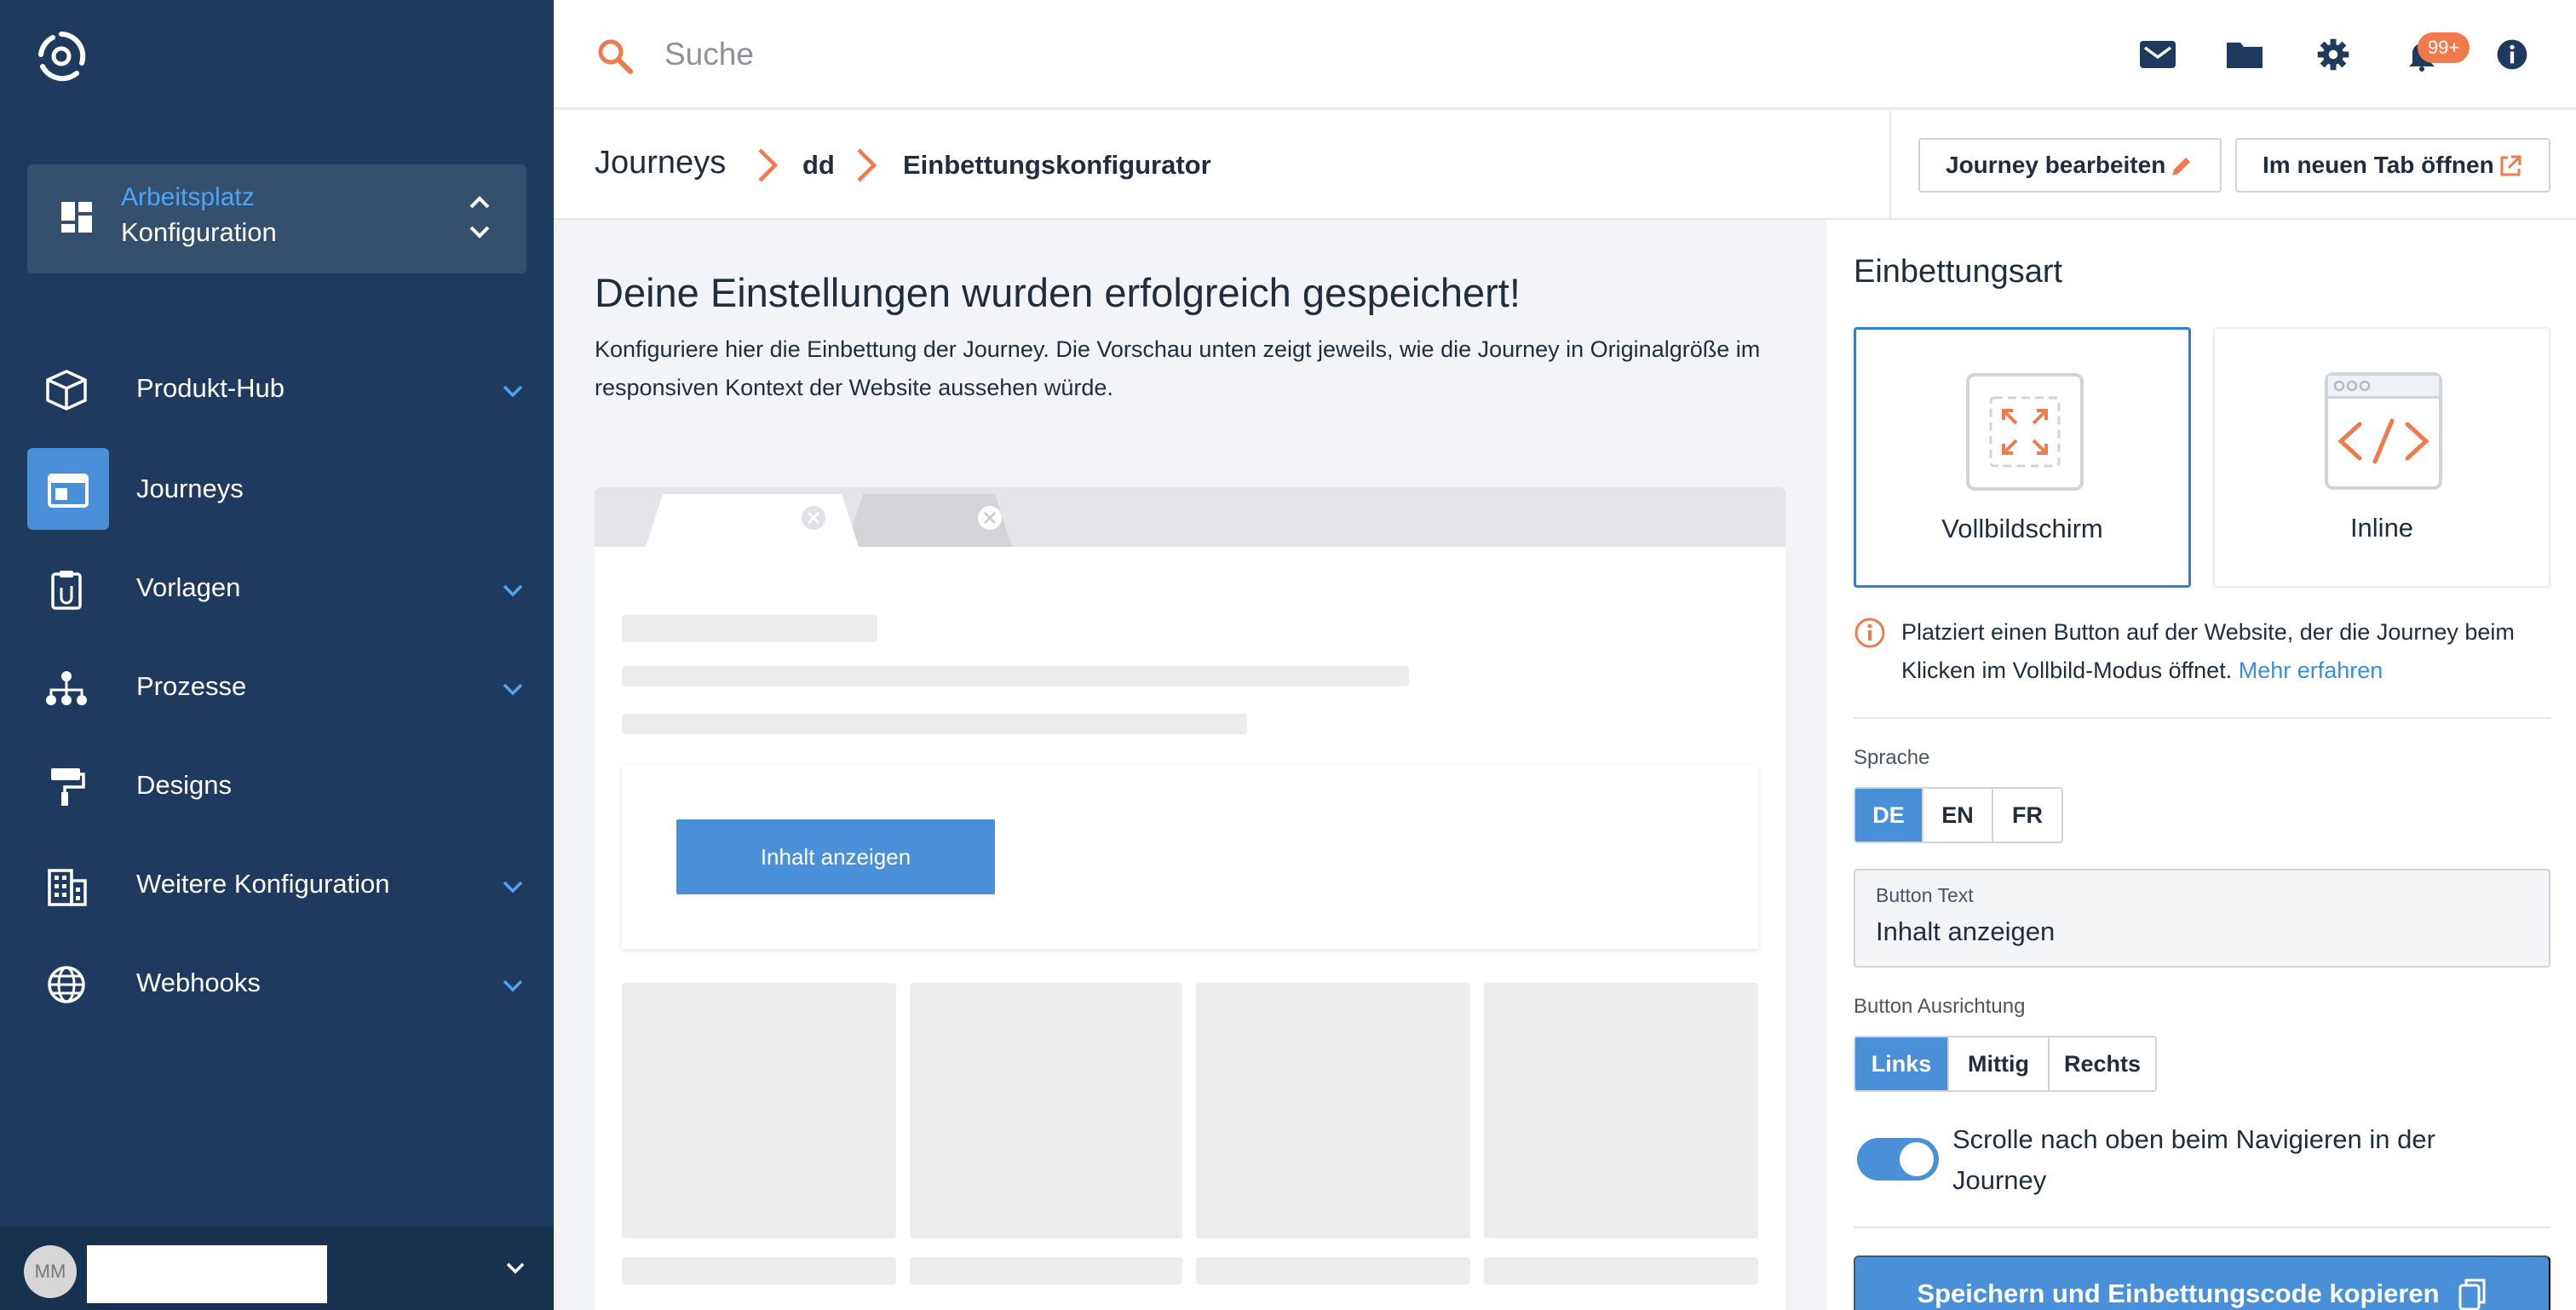  I want to click on align-right-button: Rechts, so click(2102, 1063).